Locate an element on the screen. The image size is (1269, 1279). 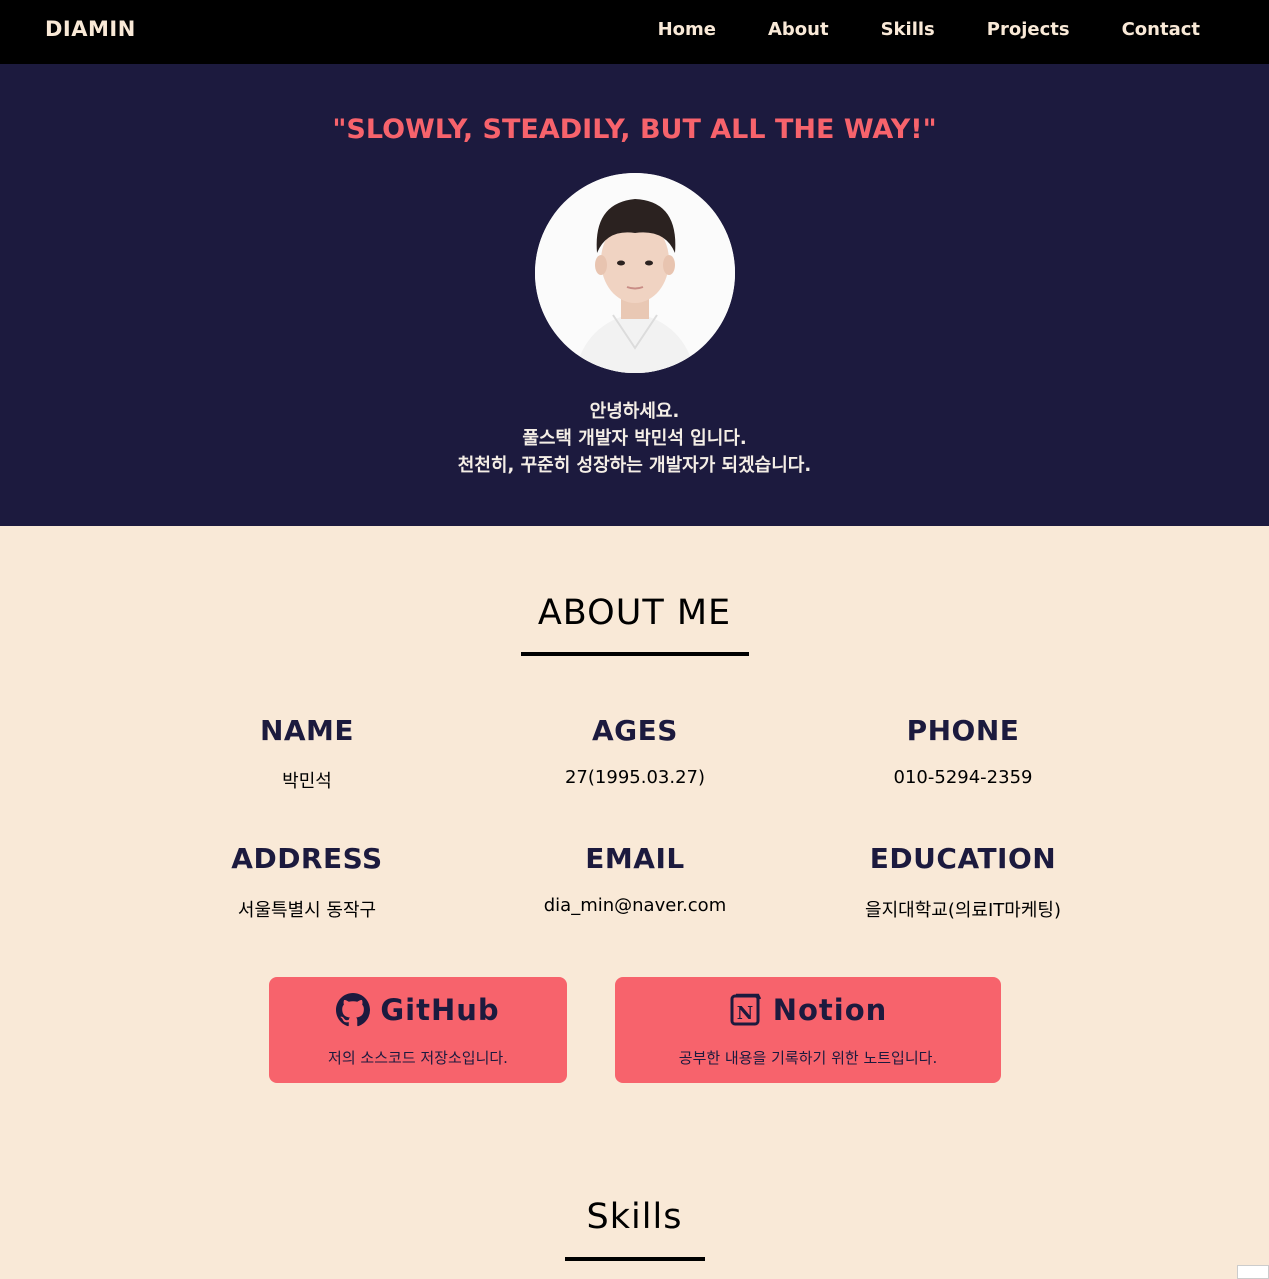
nav-link-home: Home is located at coordinates (687, 29).